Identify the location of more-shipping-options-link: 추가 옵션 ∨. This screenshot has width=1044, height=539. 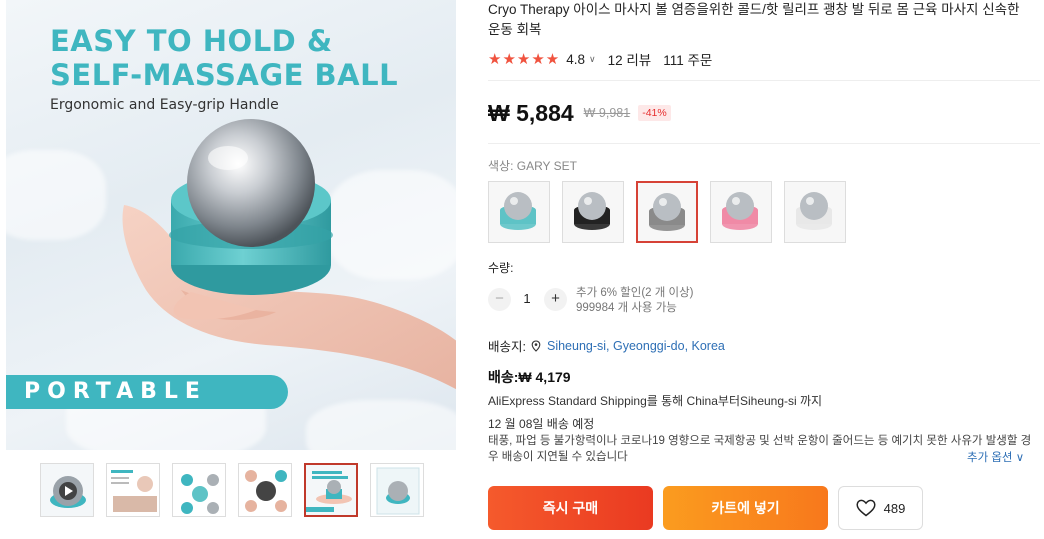
(995, 457).